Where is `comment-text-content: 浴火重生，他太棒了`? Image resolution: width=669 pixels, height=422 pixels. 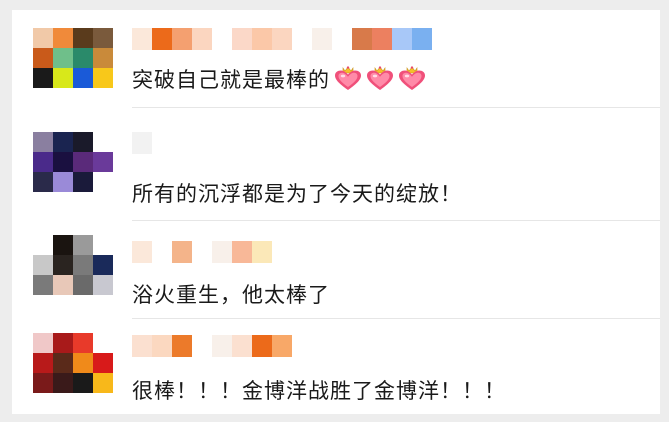
comment-text-content: 浴火重生，他太棒了 is located at coordinates (231, 295).